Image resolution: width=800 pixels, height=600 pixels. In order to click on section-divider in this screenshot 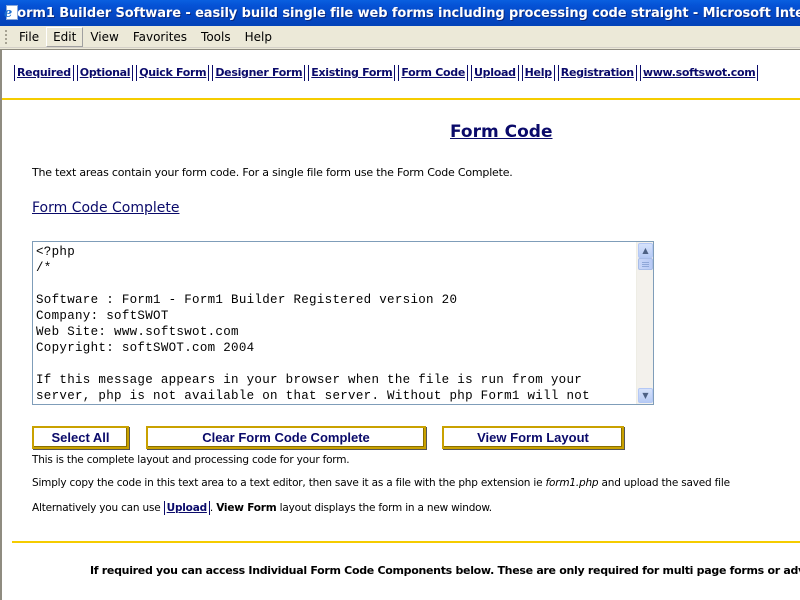, I will do `click(406, 542)`.